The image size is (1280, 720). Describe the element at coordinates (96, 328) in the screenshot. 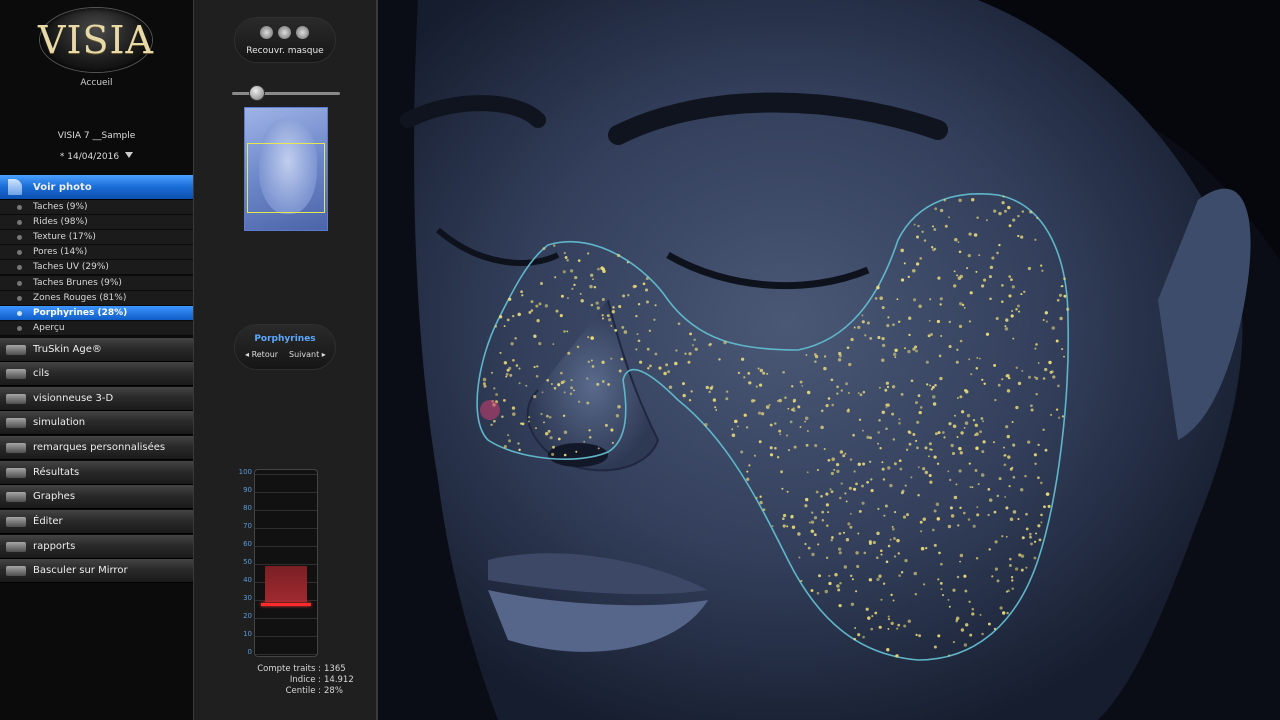

I see `sub-item-apercu: Aperçu` at that location.